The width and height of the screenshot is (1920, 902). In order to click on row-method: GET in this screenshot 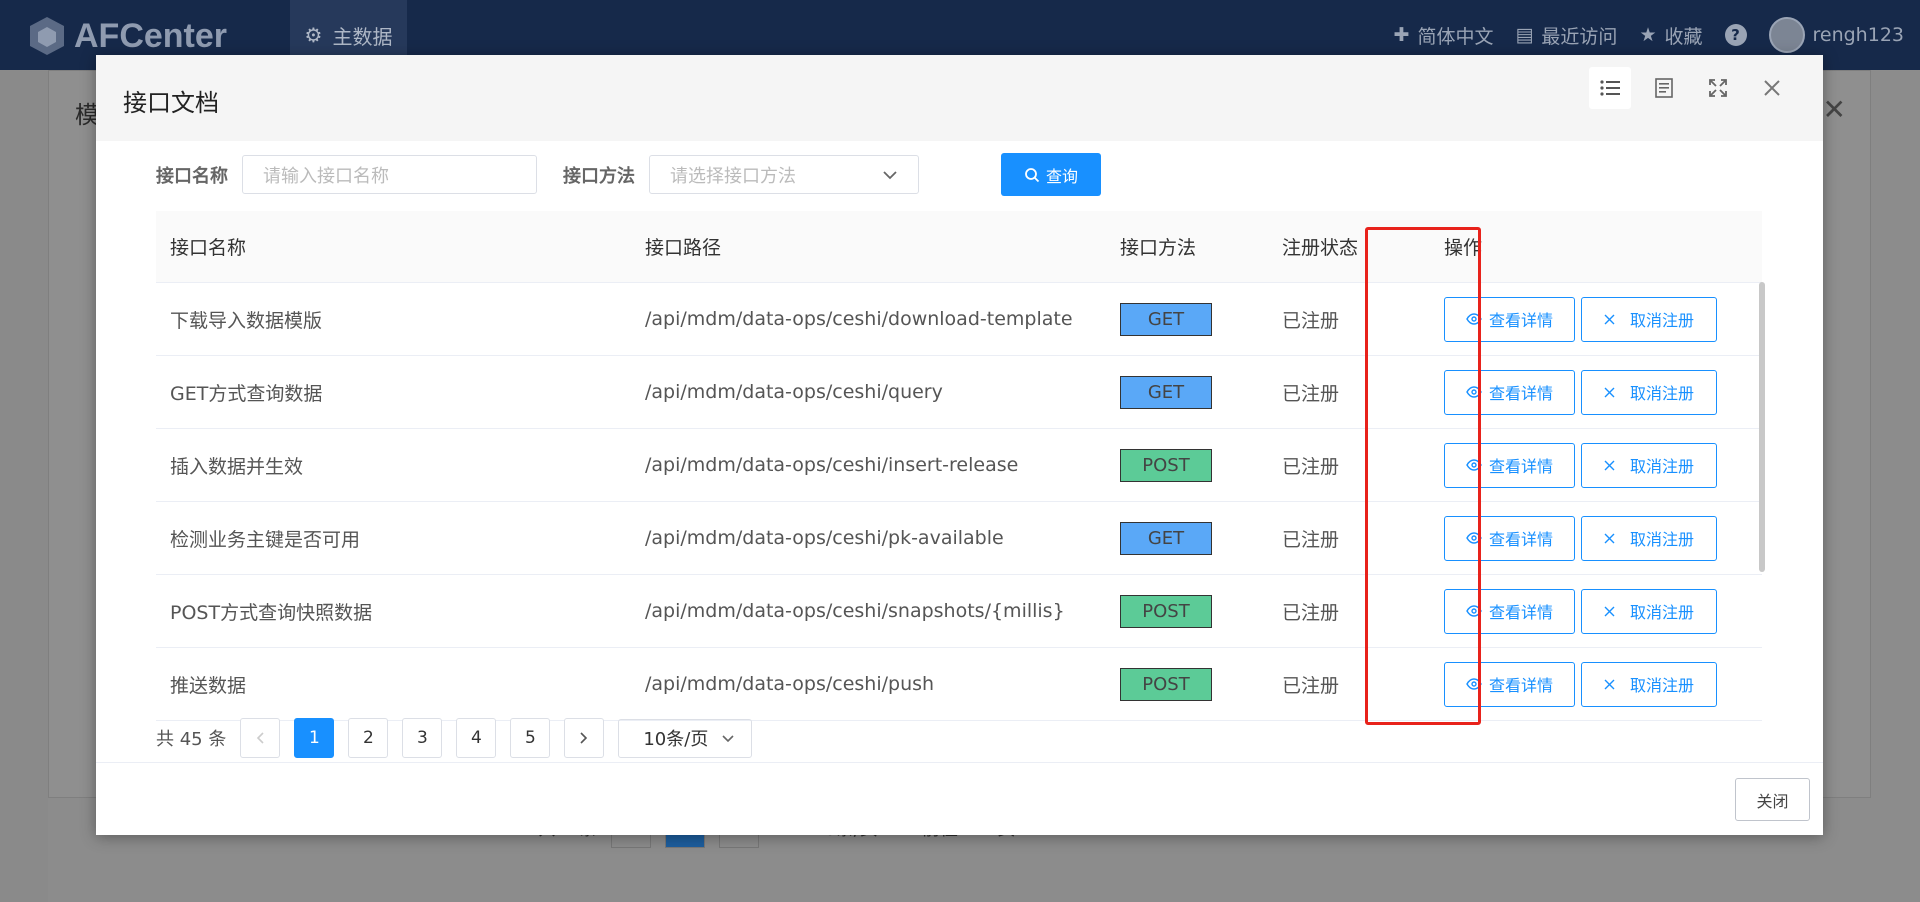, I will do `click(1187, 319)`.